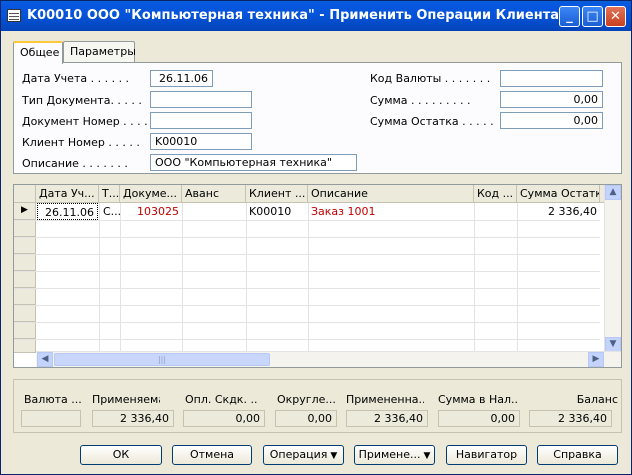 The image size is (632, 475). I want to click on column-header-advance: Аванс, so click(214, 194).